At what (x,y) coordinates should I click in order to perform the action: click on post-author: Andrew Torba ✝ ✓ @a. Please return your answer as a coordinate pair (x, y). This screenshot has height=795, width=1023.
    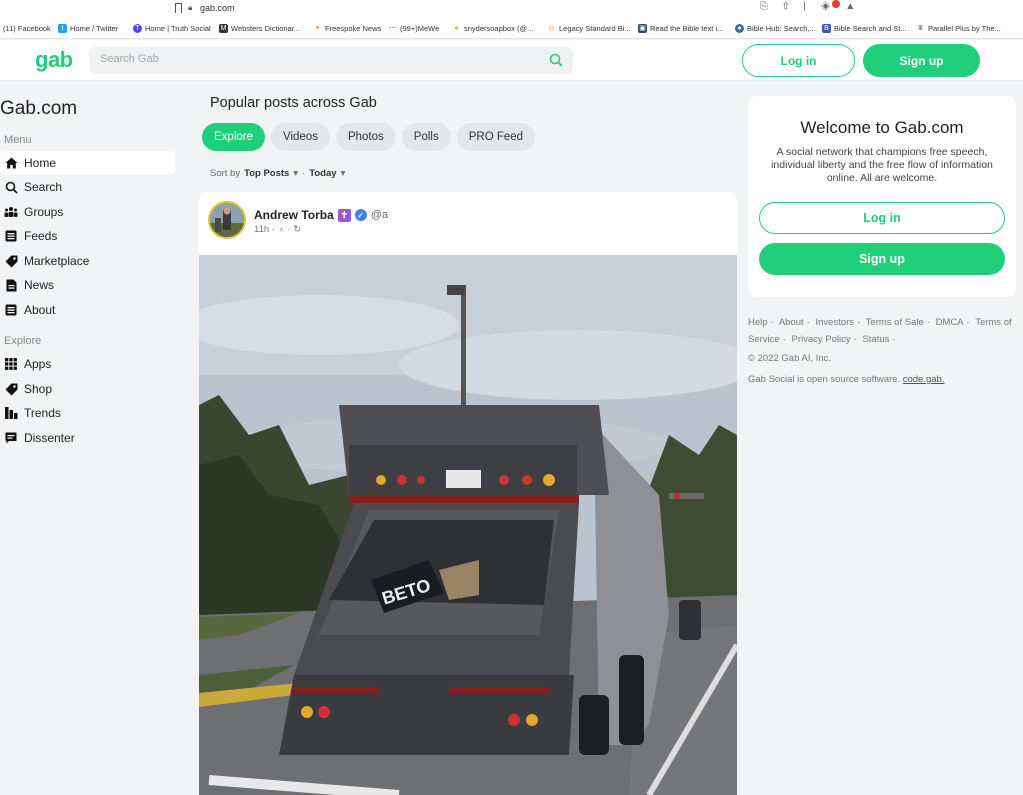
    Looking at the image, I should click on (321, 215).